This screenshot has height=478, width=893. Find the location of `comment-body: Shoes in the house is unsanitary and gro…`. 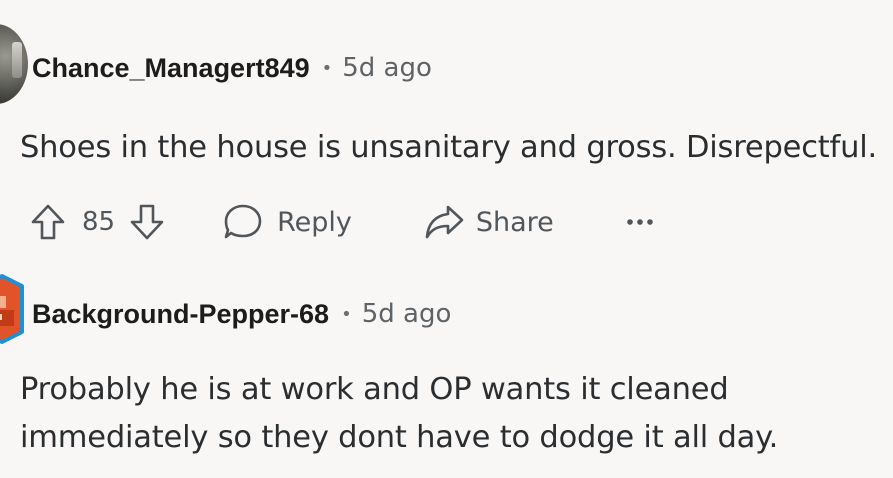

comment-body: Shoes in the house is unsanitary and gro… is located at coordinates (454, 148).